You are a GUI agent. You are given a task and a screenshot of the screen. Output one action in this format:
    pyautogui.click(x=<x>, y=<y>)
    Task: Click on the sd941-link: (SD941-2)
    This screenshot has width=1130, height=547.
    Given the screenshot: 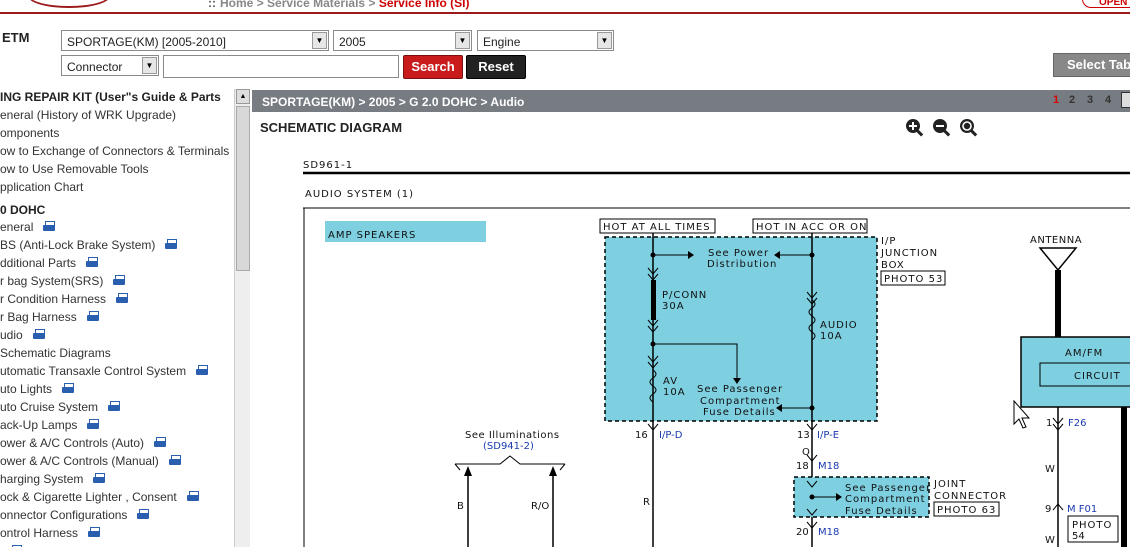 What is the action you would take?
    pyautogui.click(x=508, y=446)
    